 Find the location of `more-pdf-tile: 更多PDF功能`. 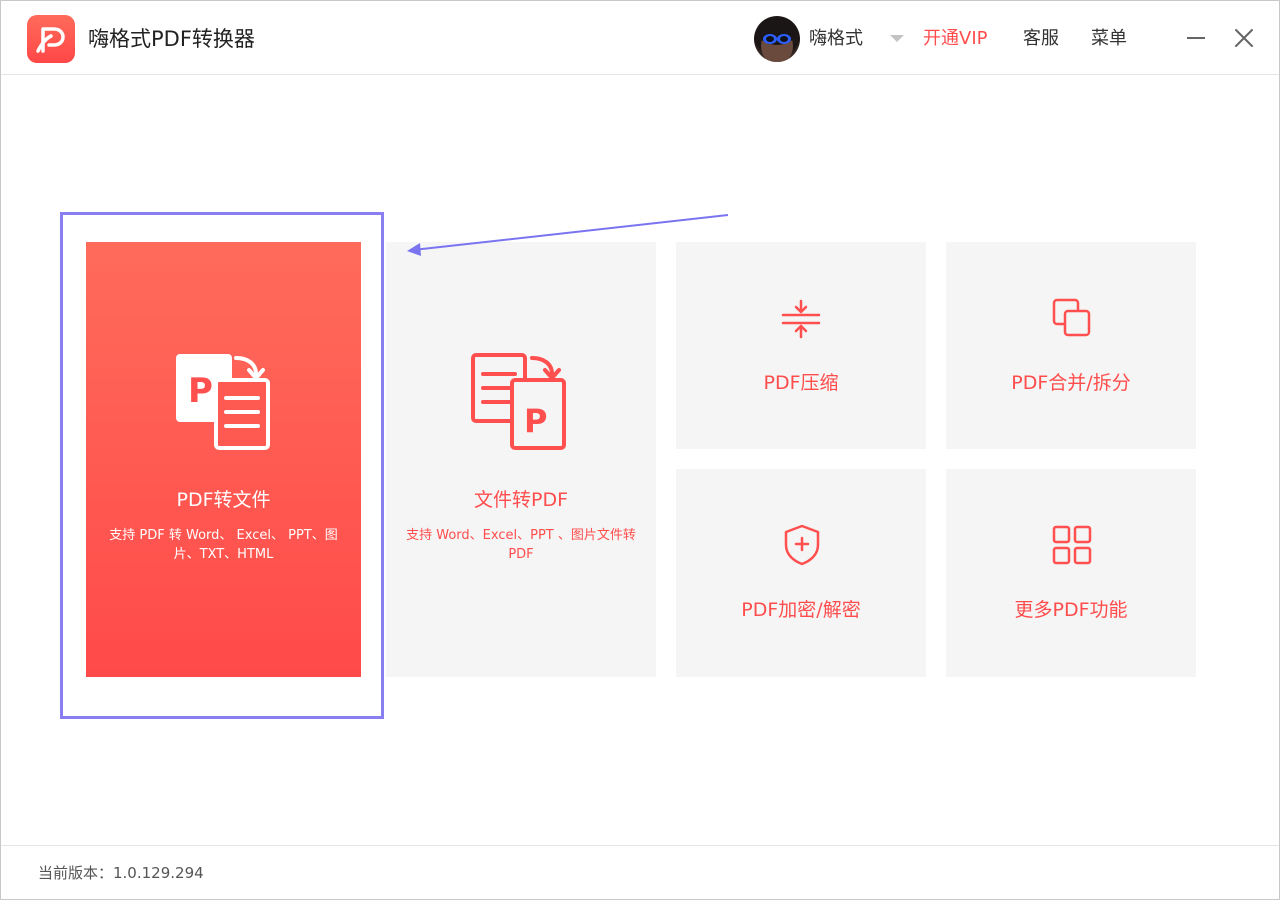

more-pdf-tile: 更多PDF功能 is located at coordinates (1071, 573).